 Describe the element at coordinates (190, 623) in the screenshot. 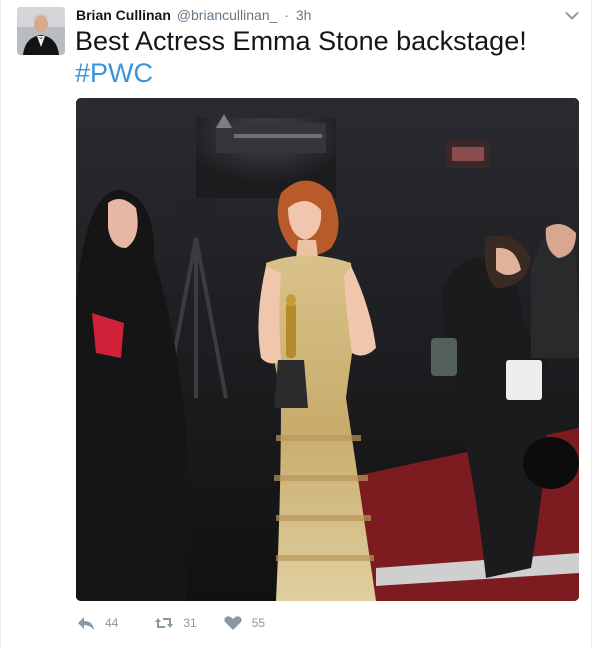

I see `retweet-count: 31` at that location.